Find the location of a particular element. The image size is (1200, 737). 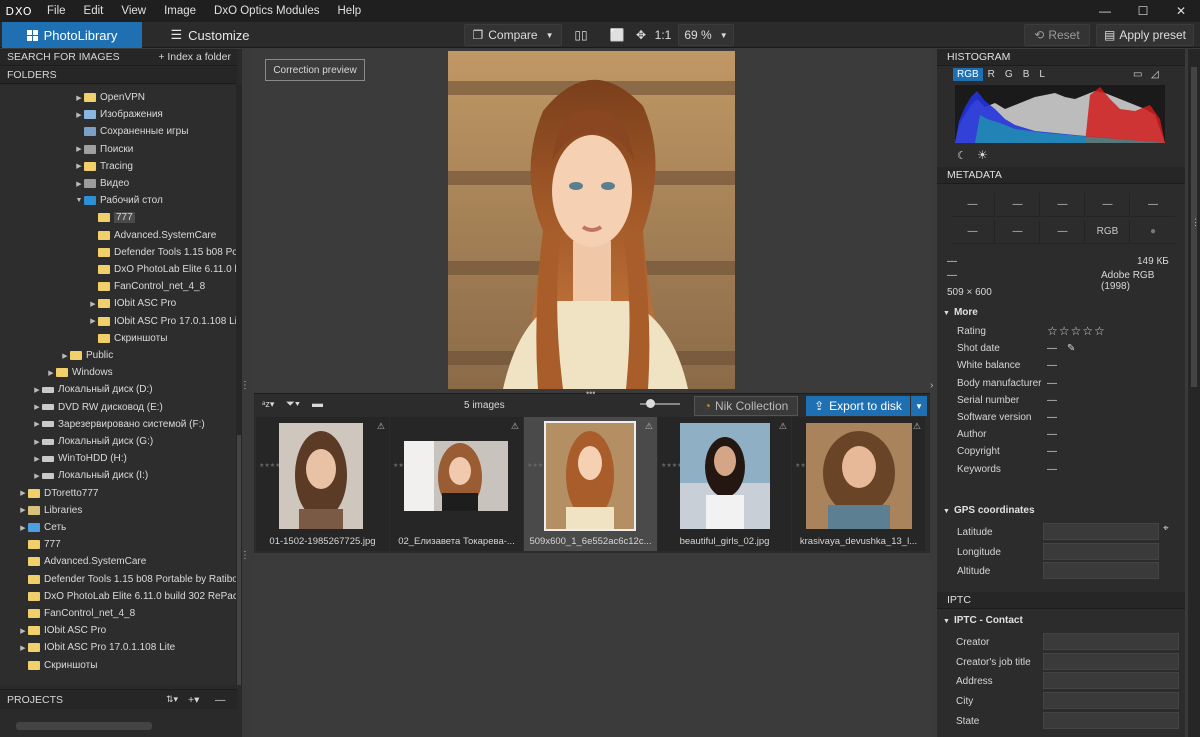

tree-item: ▶ OpenVPN is located at coordinates (109, 97).